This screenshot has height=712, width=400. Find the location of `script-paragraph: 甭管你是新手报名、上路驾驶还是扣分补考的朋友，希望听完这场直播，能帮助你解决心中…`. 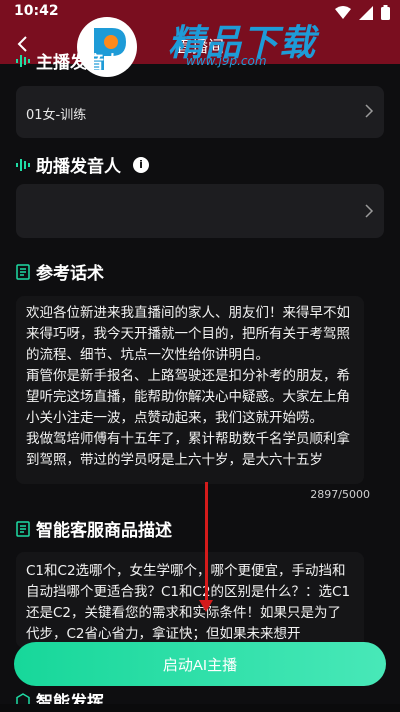

script-paragraph: 甭管你是新手报名、上路驾驶还是扣分补考的朋友，希望听完这场直播，能帮助你解决心中… is located at coordinates (188, 397).